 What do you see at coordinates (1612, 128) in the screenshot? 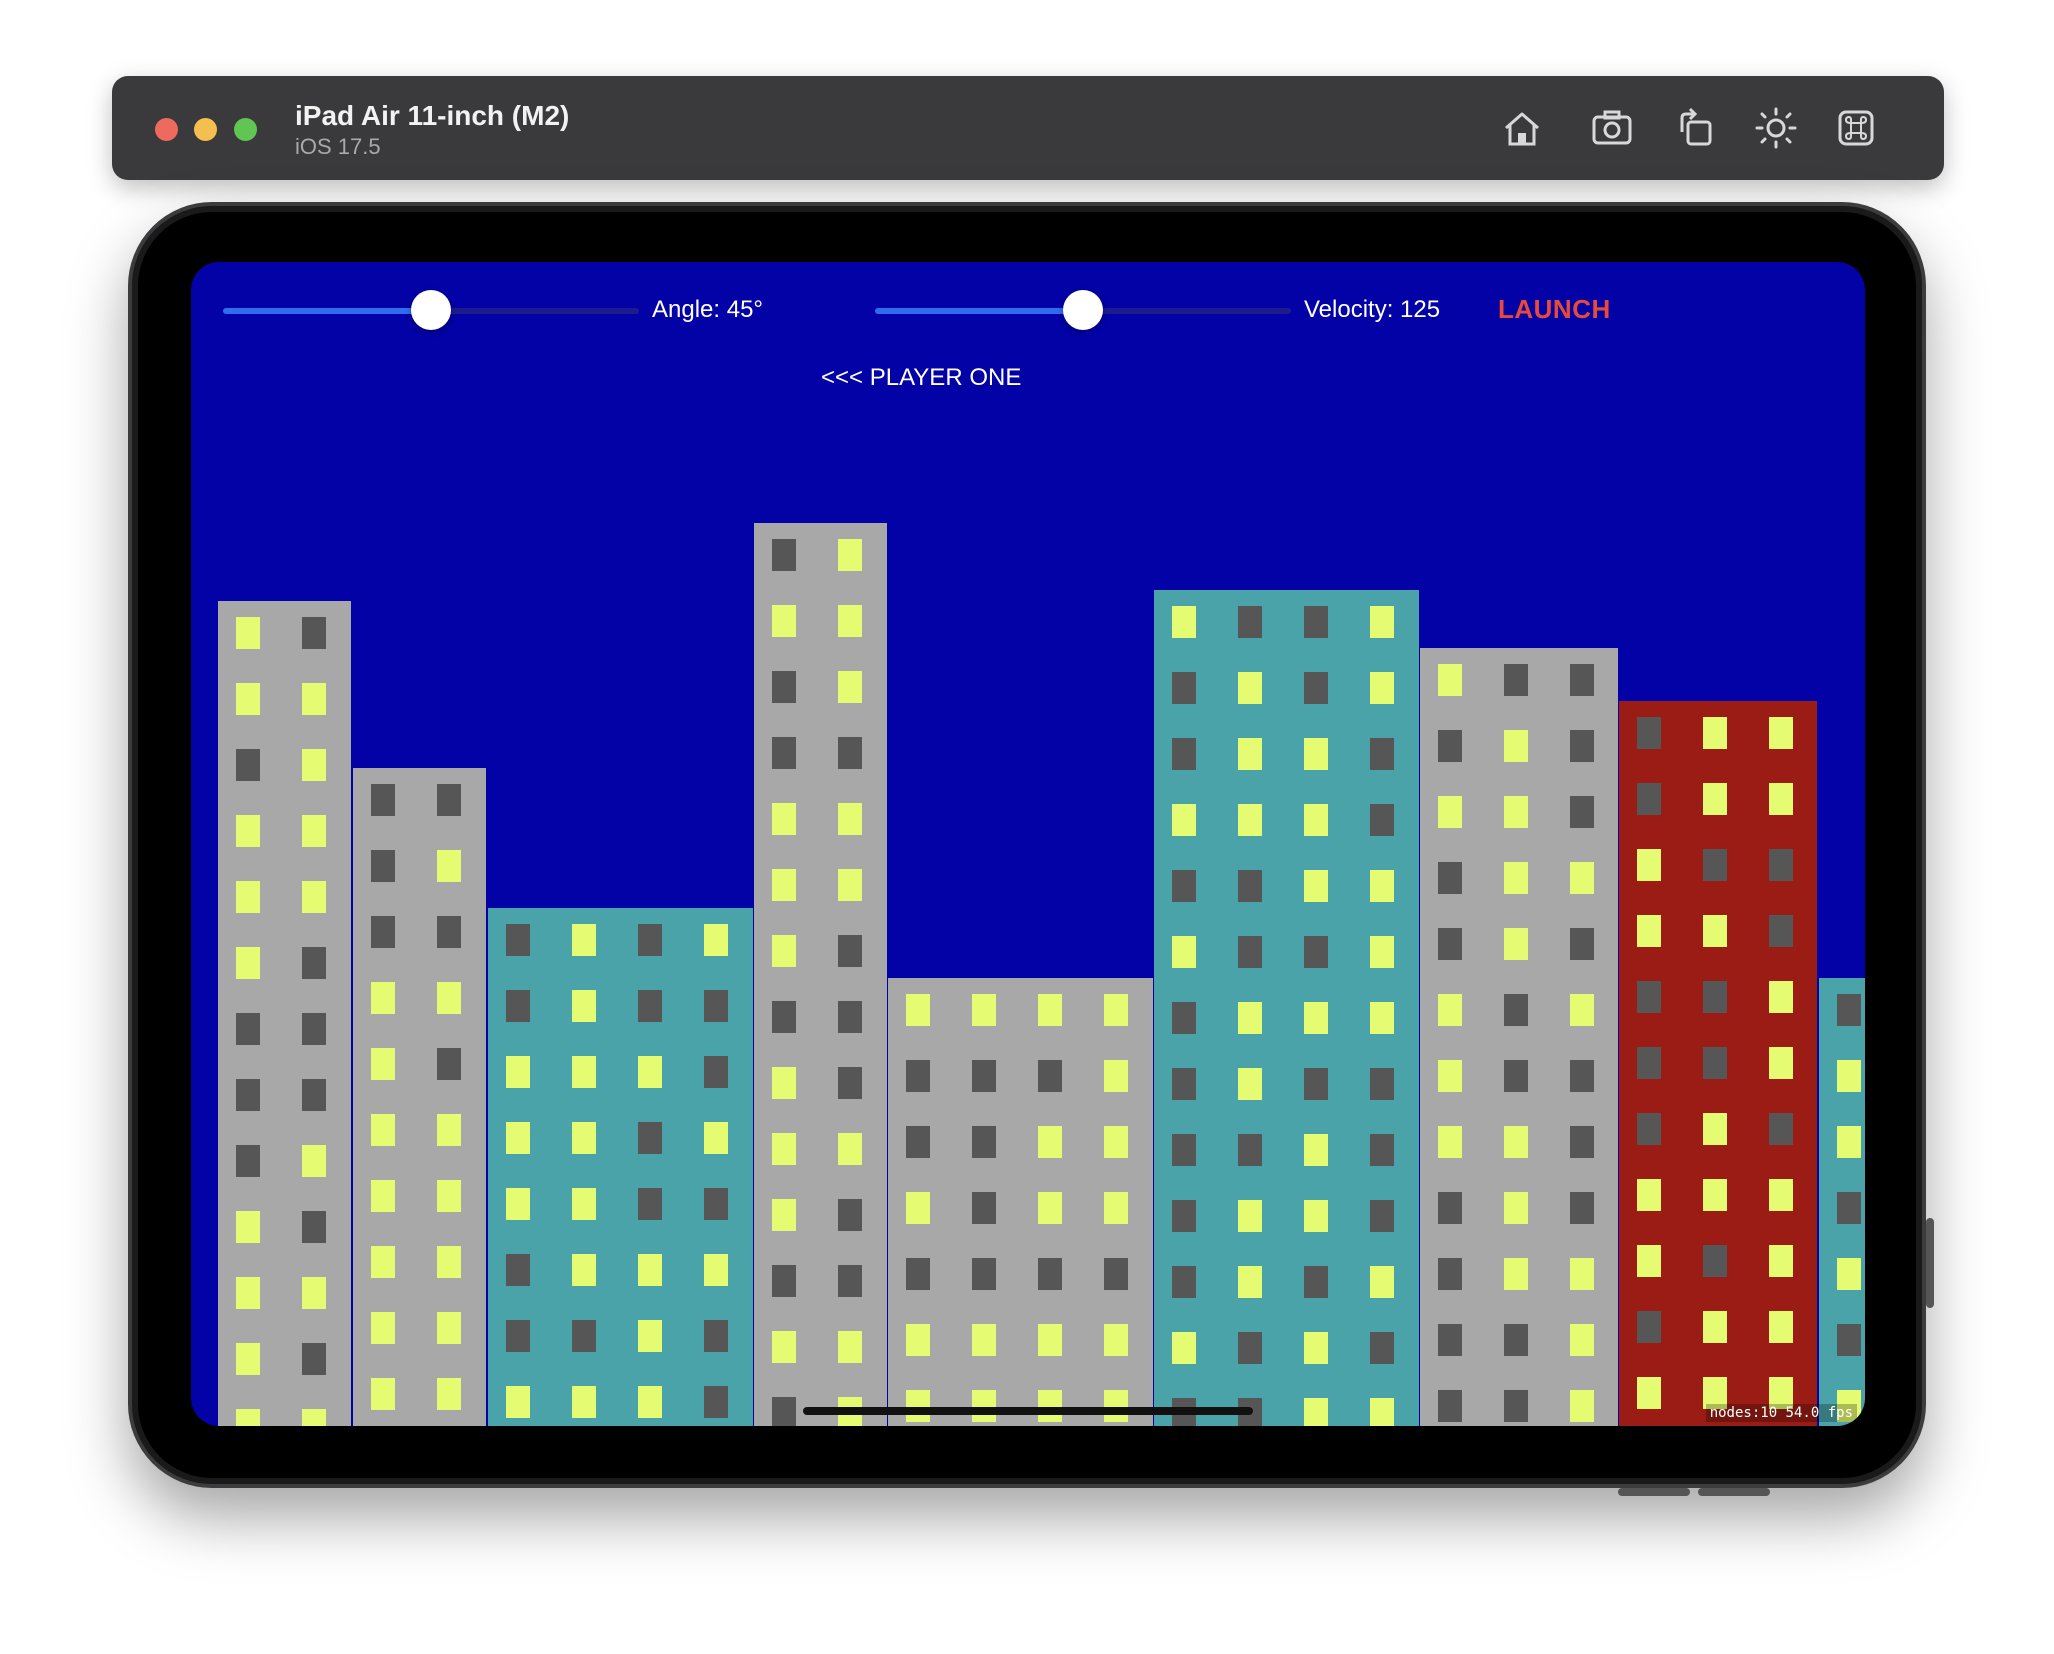
I see `screenshot-button` at bounding box center [1612, 128].